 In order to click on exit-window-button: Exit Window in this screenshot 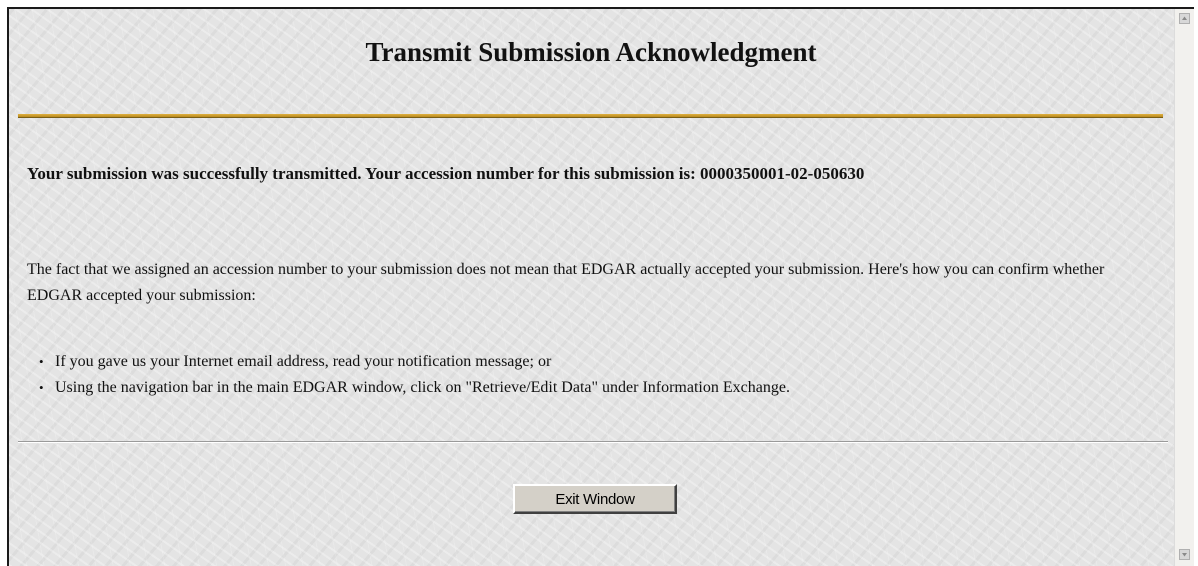, I will do `click(595, 499)`.